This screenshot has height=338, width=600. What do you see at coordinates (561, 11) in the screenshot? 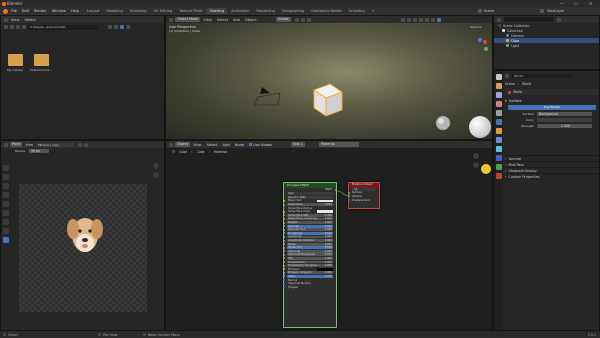
I see `view-layer-field: ViewLayer` at bounding box center [561, 11].